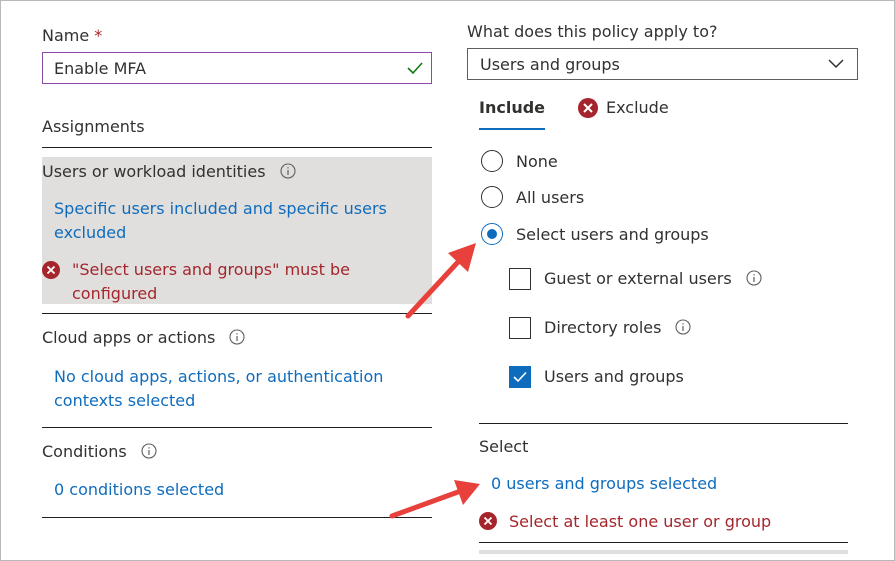  What do you see at coordinates (504, 446) in the screenshot?
I see `select-label: Select` at bounding box center [504, 446].